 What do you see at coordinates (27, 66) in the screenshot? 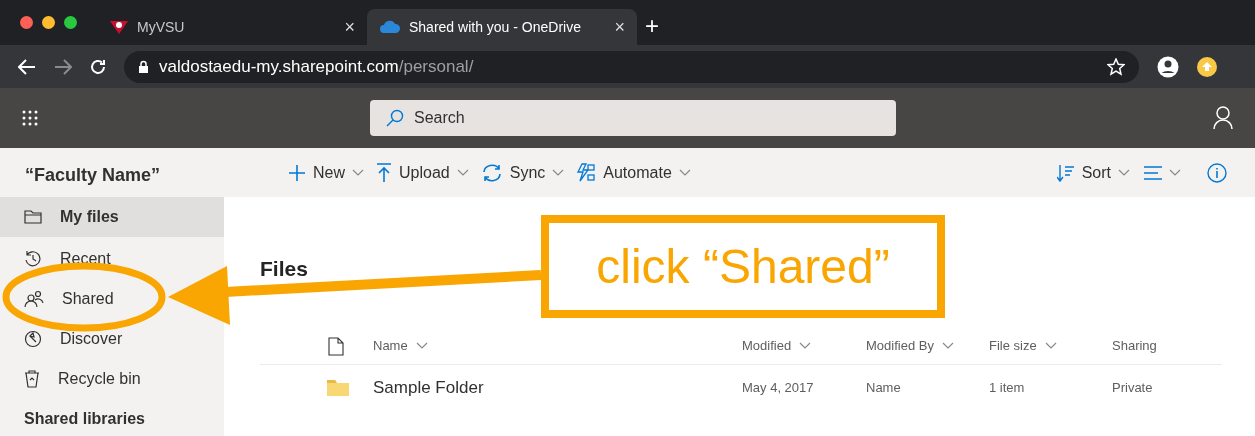
I see `back-icon` at bounding box center [27, 66].